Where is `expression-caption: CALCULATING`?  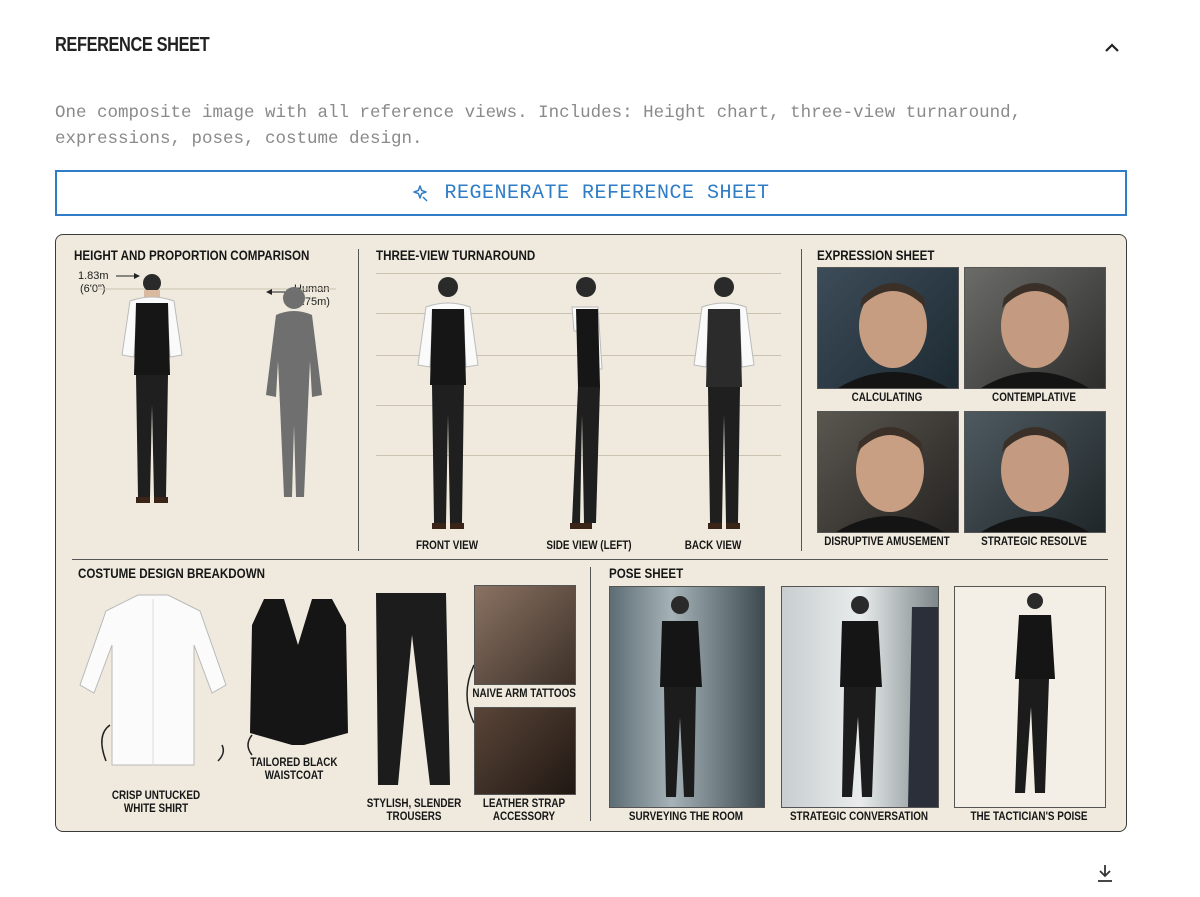
expression-caption: CALCULATING is located at coordinates (887, 398).